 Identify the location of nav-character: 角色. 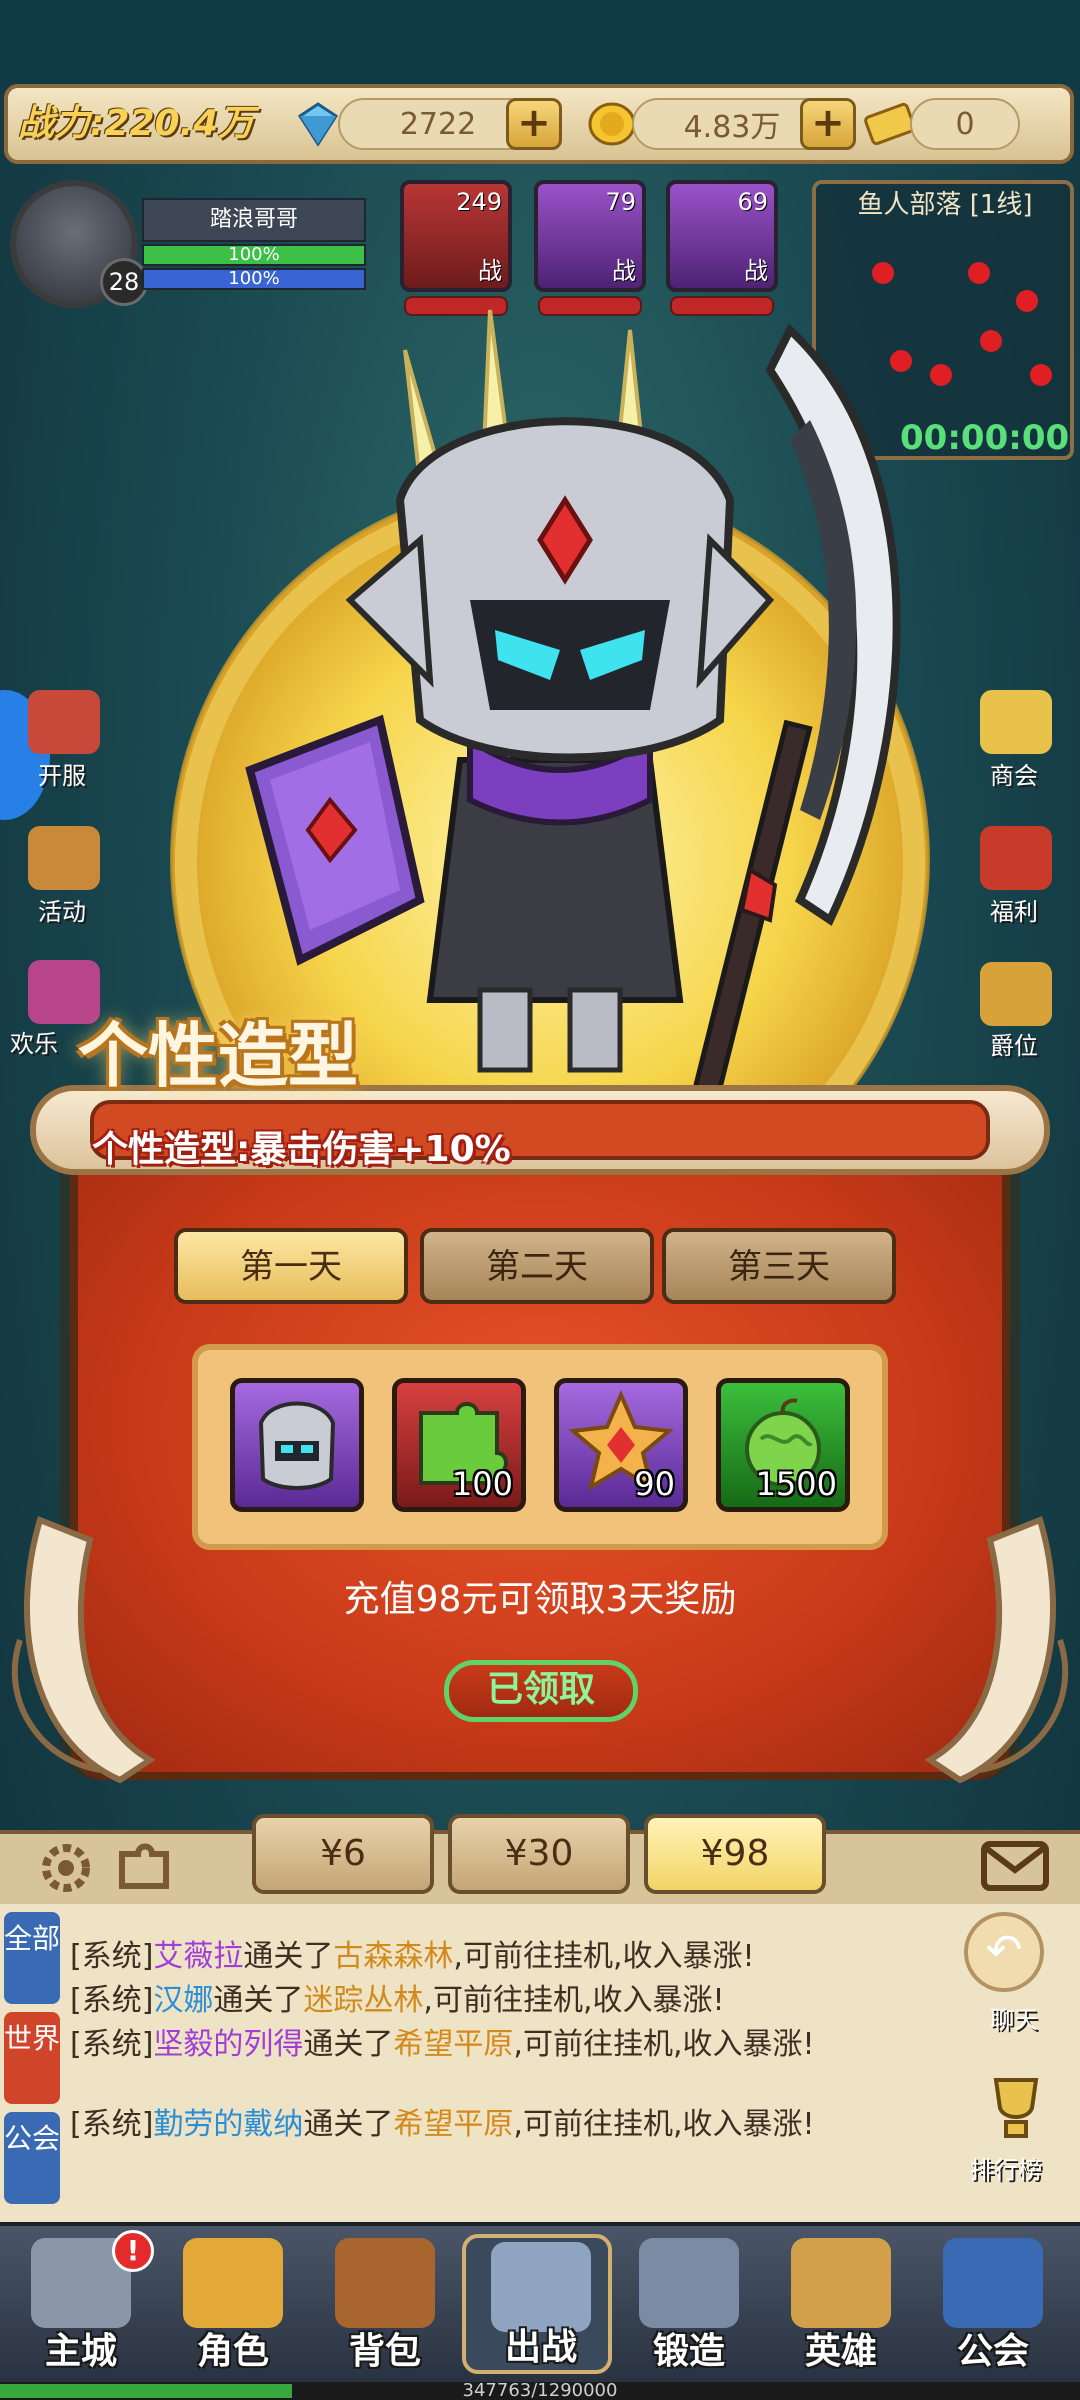
(233, 2304).